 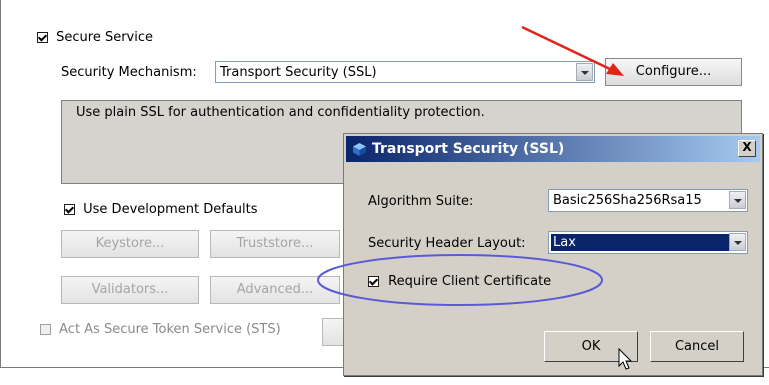 I want to click on security-mechanism-label: Security Mechanism:, so click(x=129, y=72).